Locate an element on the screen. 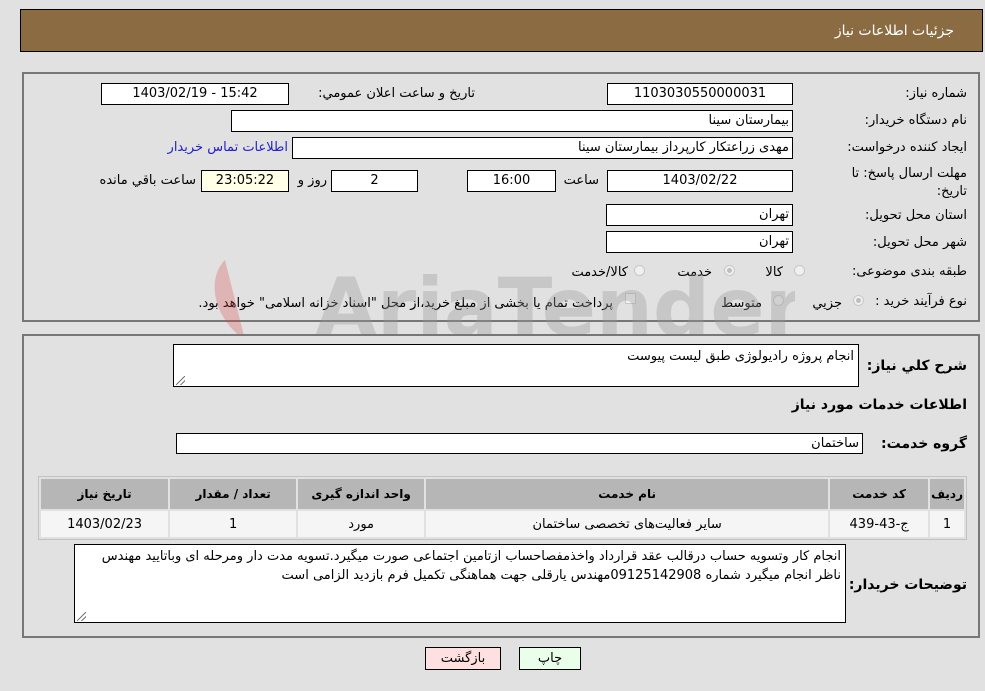 The width and height of the screenshot is (985, 691). days-label: روز و is located at coordinates (312, 180).